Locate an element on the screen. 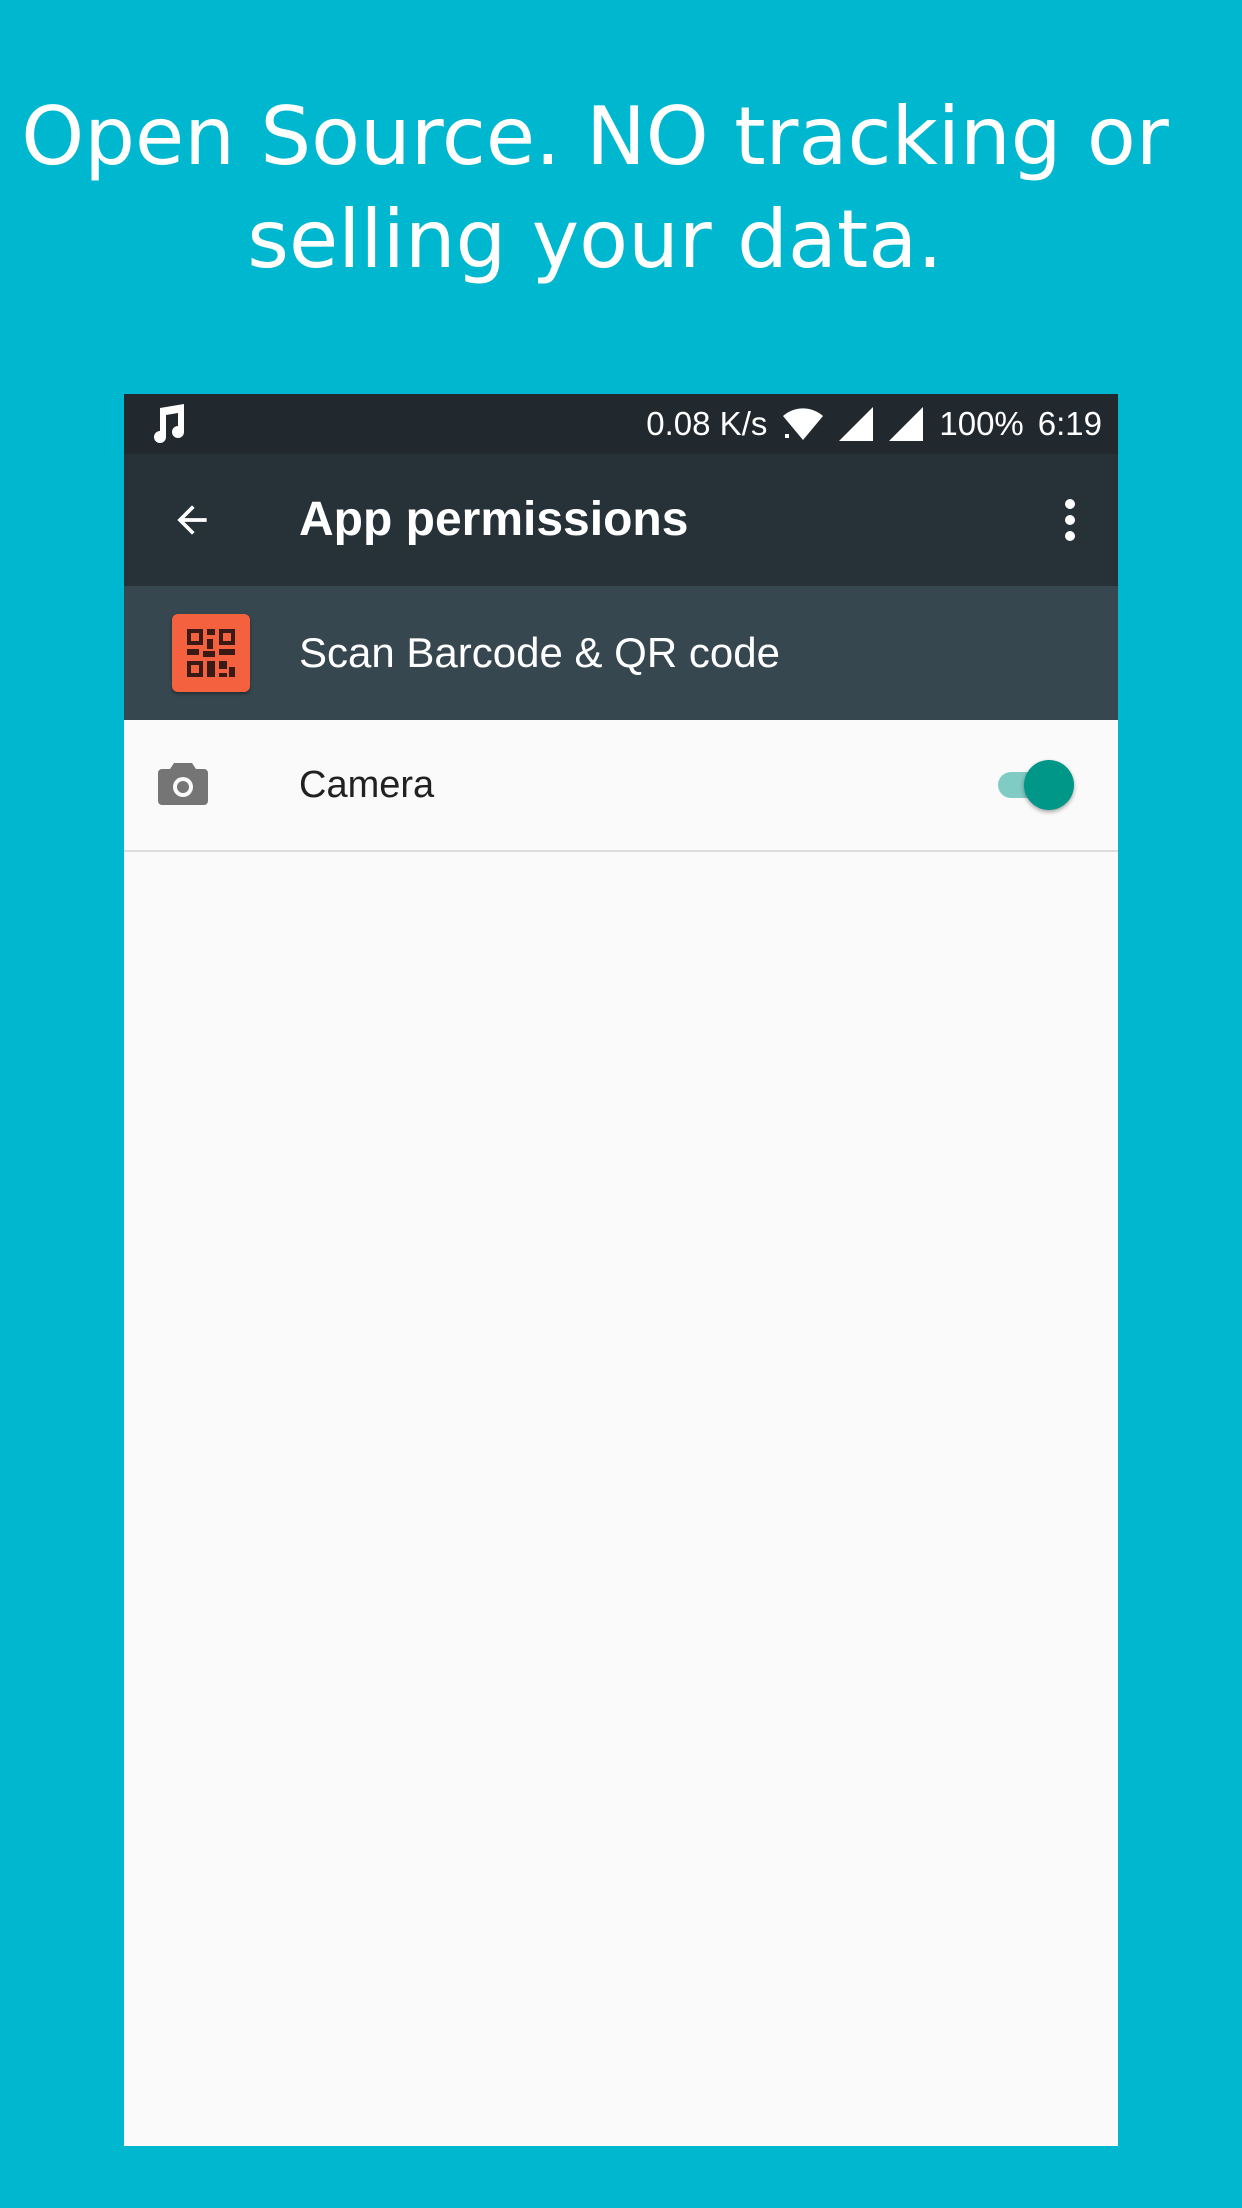  toggle-thumb is located at coordinates (1049, 785).